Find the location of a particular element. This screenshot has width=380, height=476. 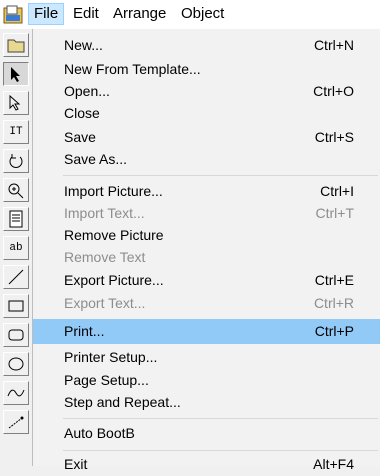

rotate-tool is located at coordinates (16, 161).